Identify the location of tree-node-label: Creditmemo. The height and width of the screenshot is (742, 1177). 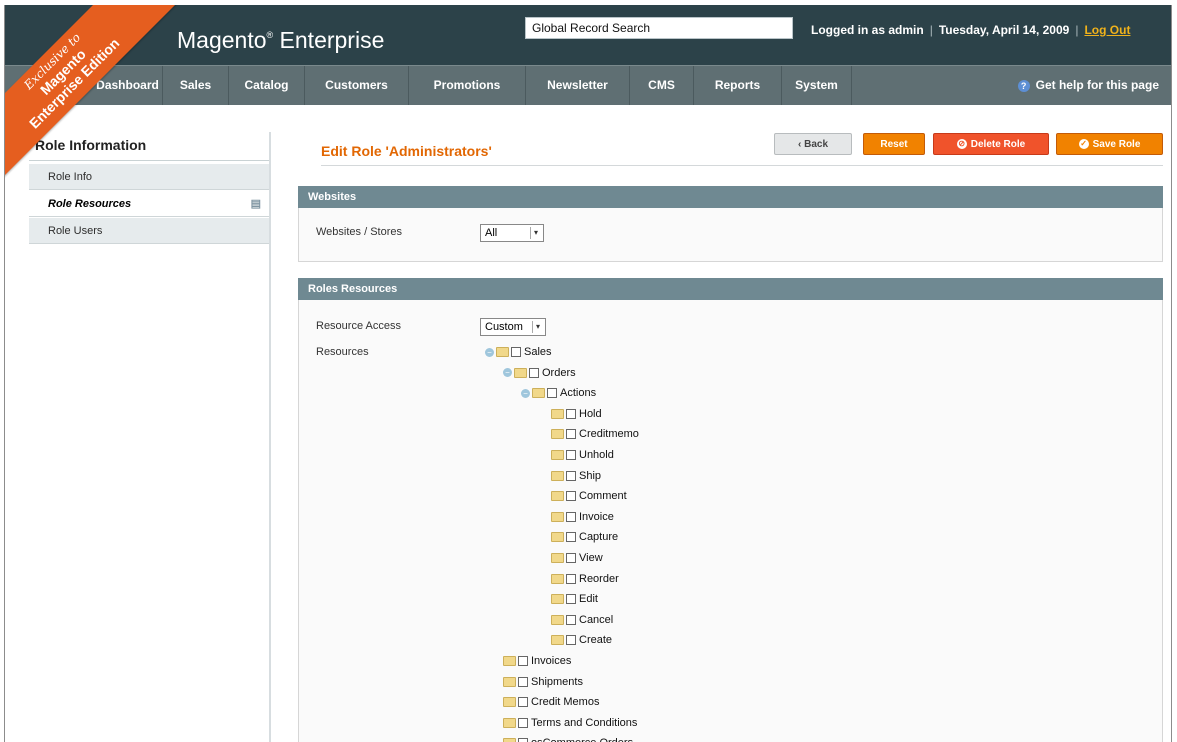
(609, 434).